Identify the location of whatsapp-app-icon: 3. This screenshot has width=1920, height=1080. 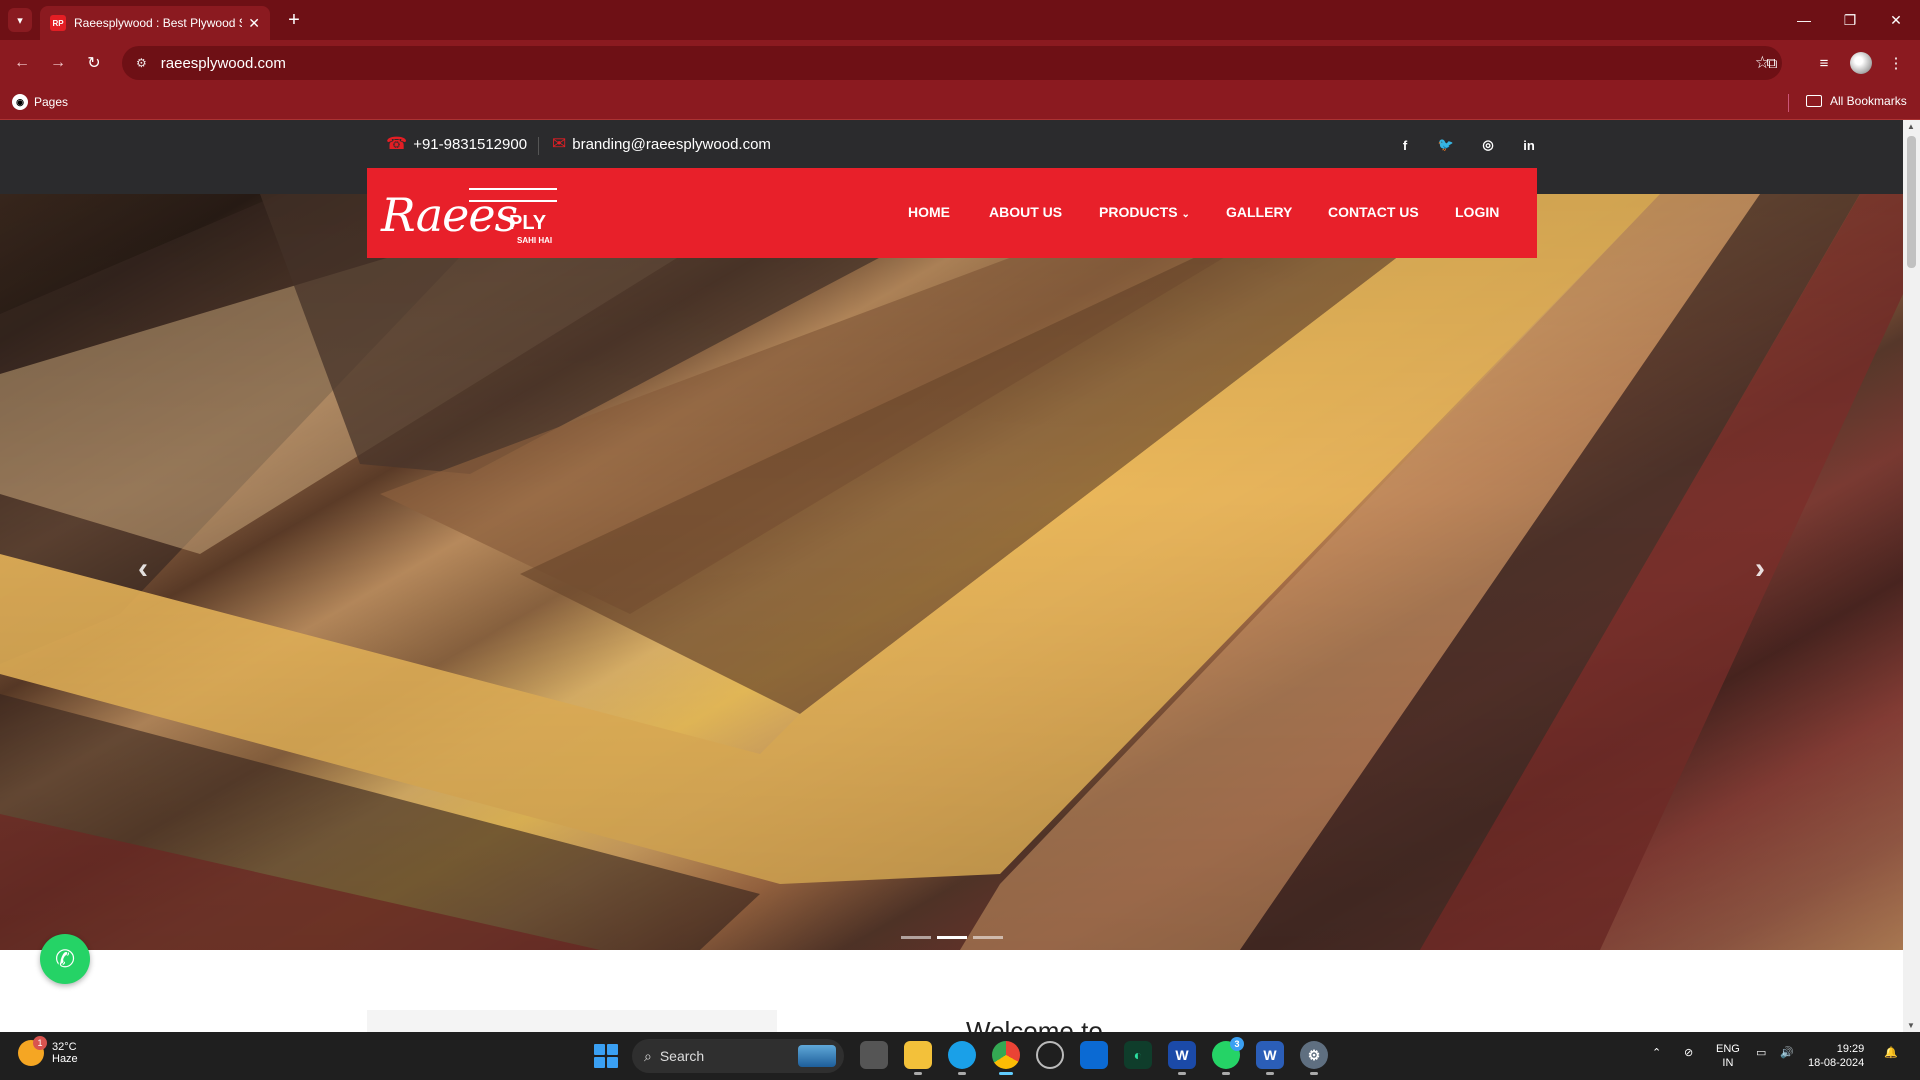
(1228, 1056).